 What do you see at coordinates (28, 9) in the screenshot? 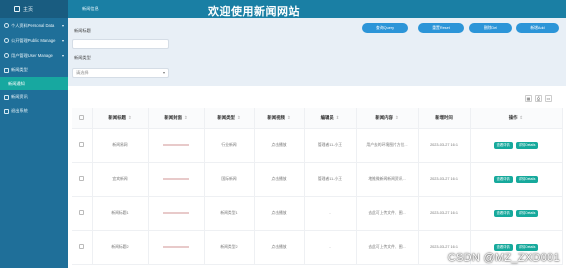
I see `sidebar-home-label: 主页` at bounding box center [28, 9].